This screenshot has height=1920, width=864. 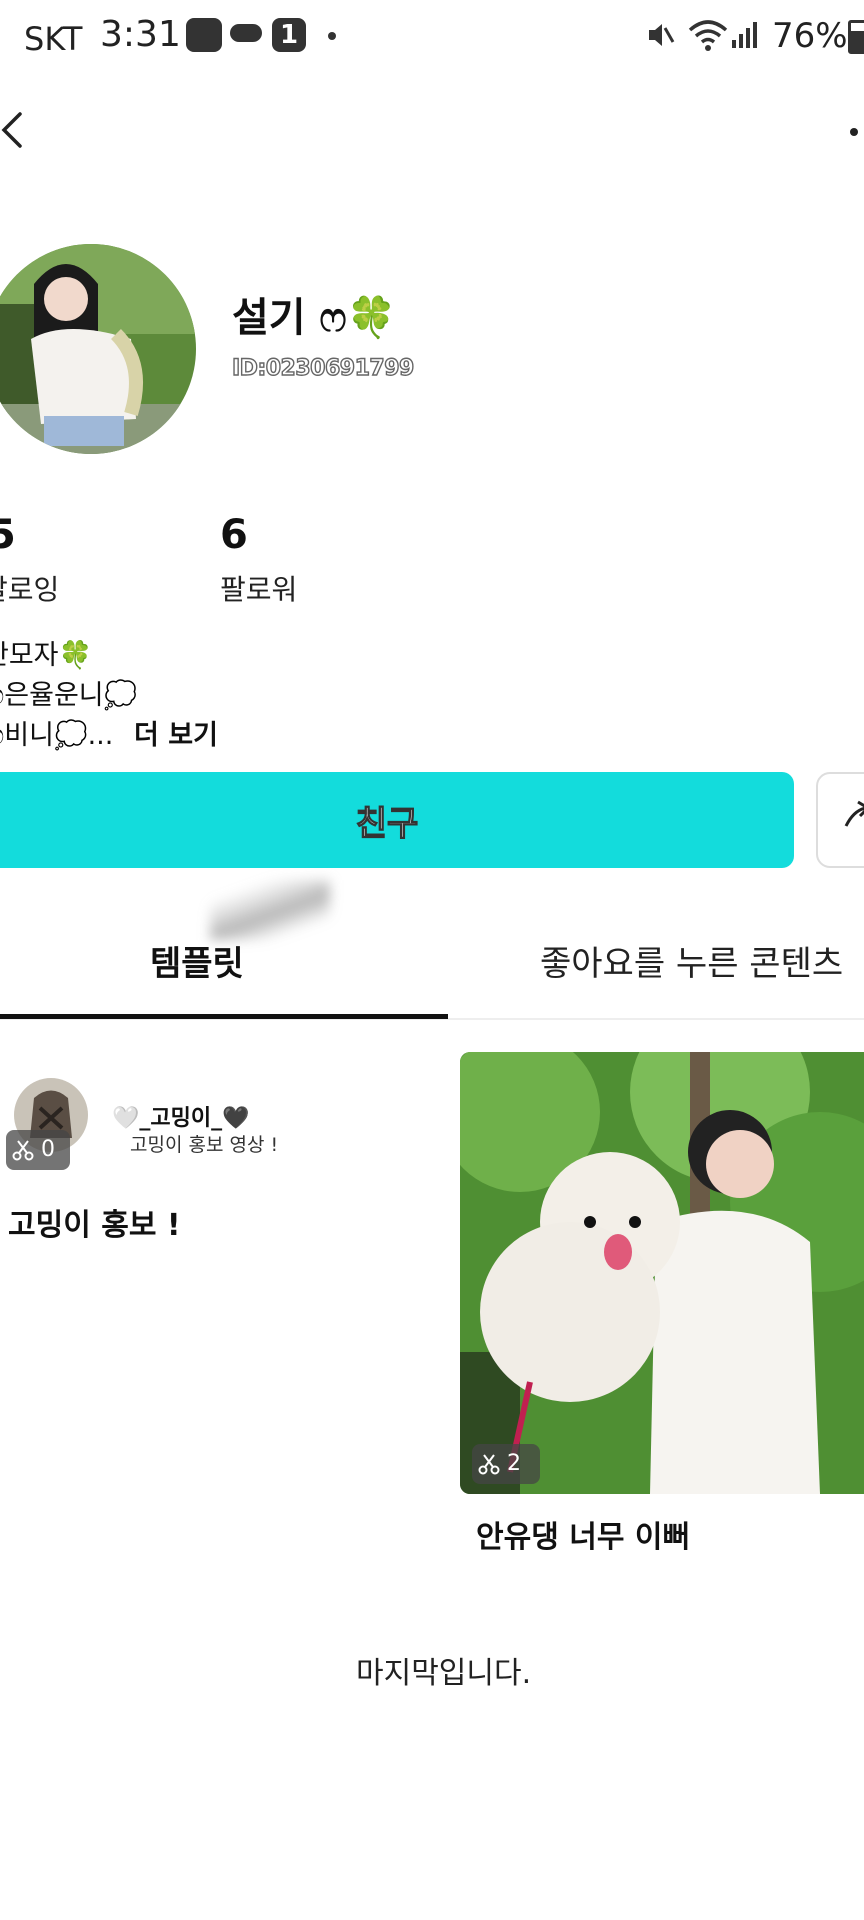 What do you see at coordinates (197, 960) in the screenshot?
I see `tab-templates: 템플릿` at bounding box center [197, 960].